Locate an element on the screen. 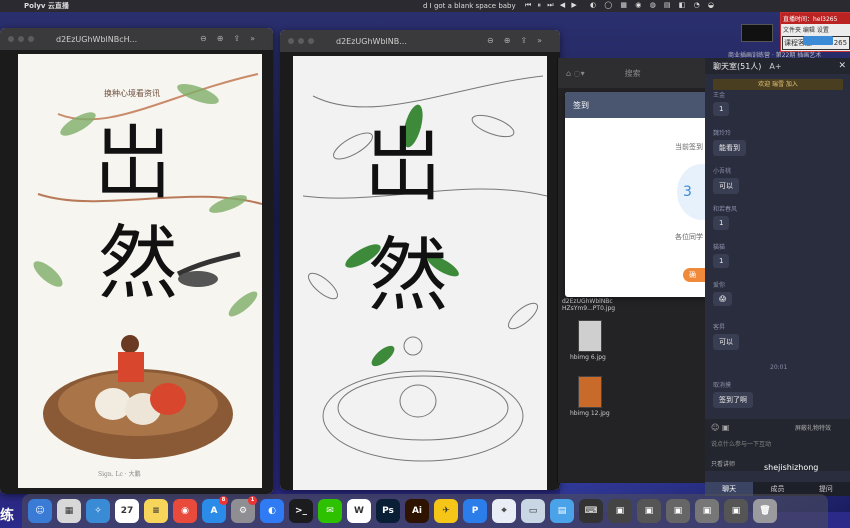 The width and height of the screenshot is (850, 528). now-playing: d I got a blank space baby is located at coordinates (469, 6).